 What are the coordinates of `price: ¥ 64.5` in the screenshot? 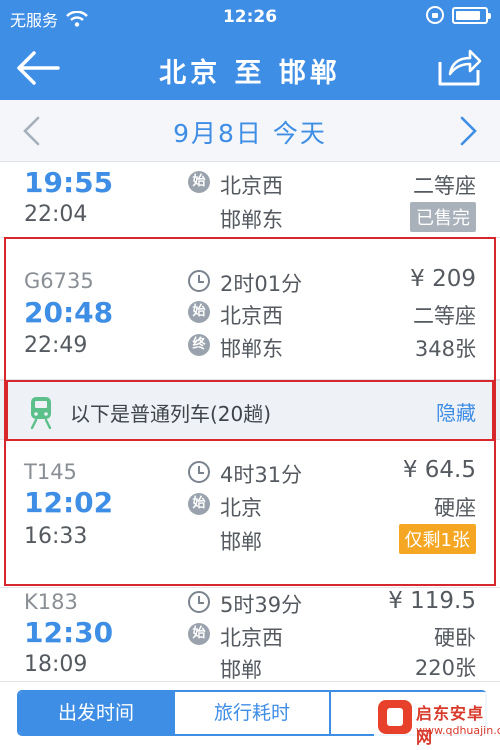 It's located at (439, 470).